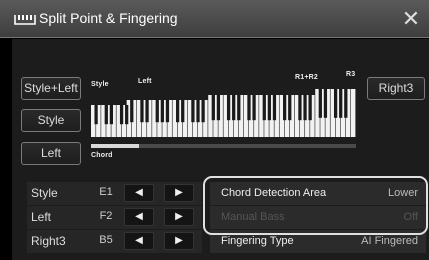 The height and width of the screenshot is (260, 429). What do you see at coordinates (108, 18) in the screenshot?
I see `page-title: Split Point & Fingering` at bounding box center [108, 18].